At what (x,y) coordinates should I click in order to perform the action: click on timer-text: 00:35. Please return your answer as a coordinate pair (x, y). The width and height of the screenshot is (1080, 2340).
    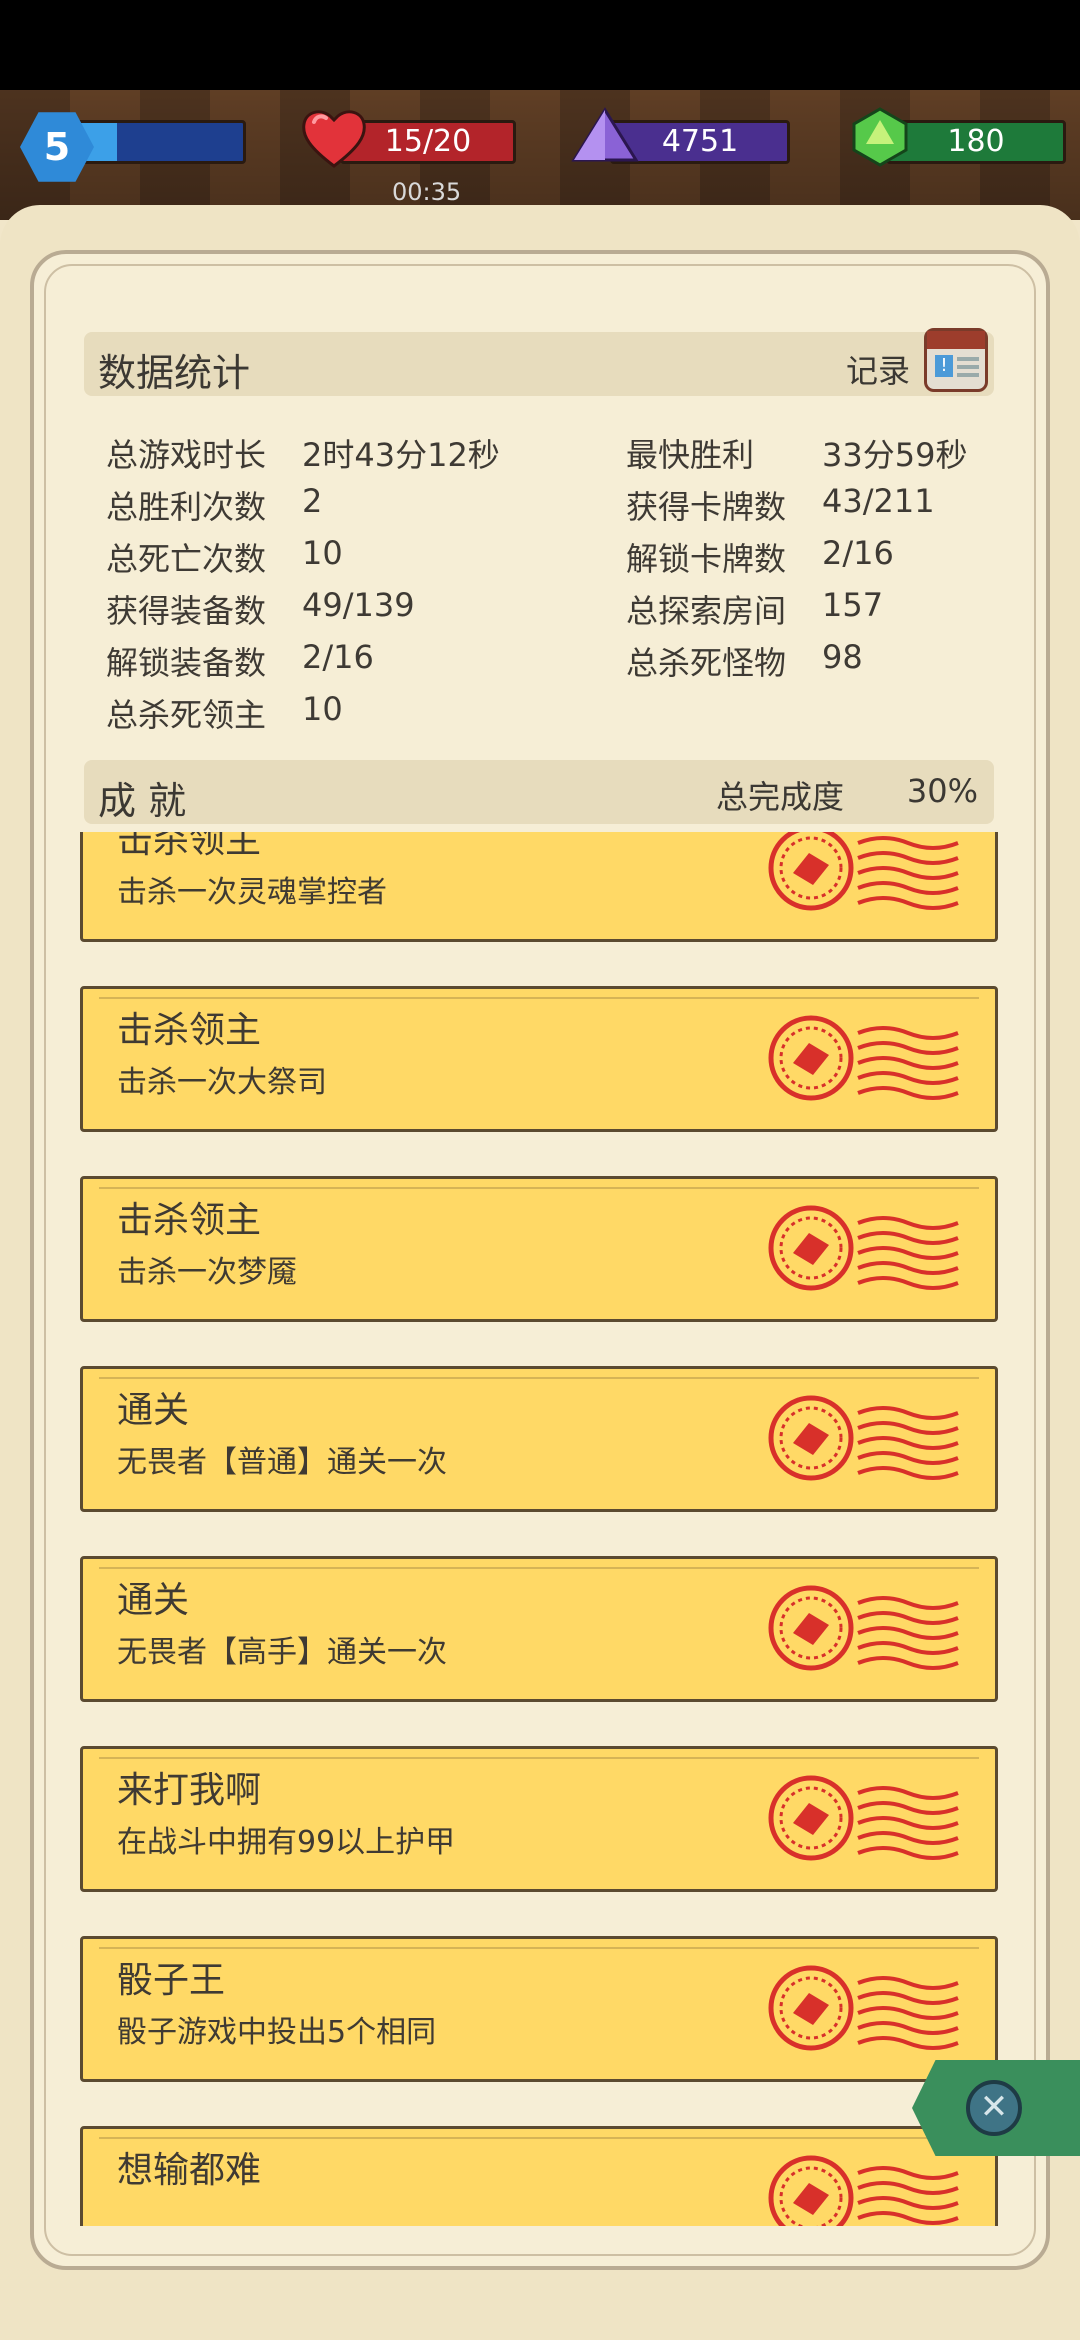
    Looking at the image, I should click on (427, 192).